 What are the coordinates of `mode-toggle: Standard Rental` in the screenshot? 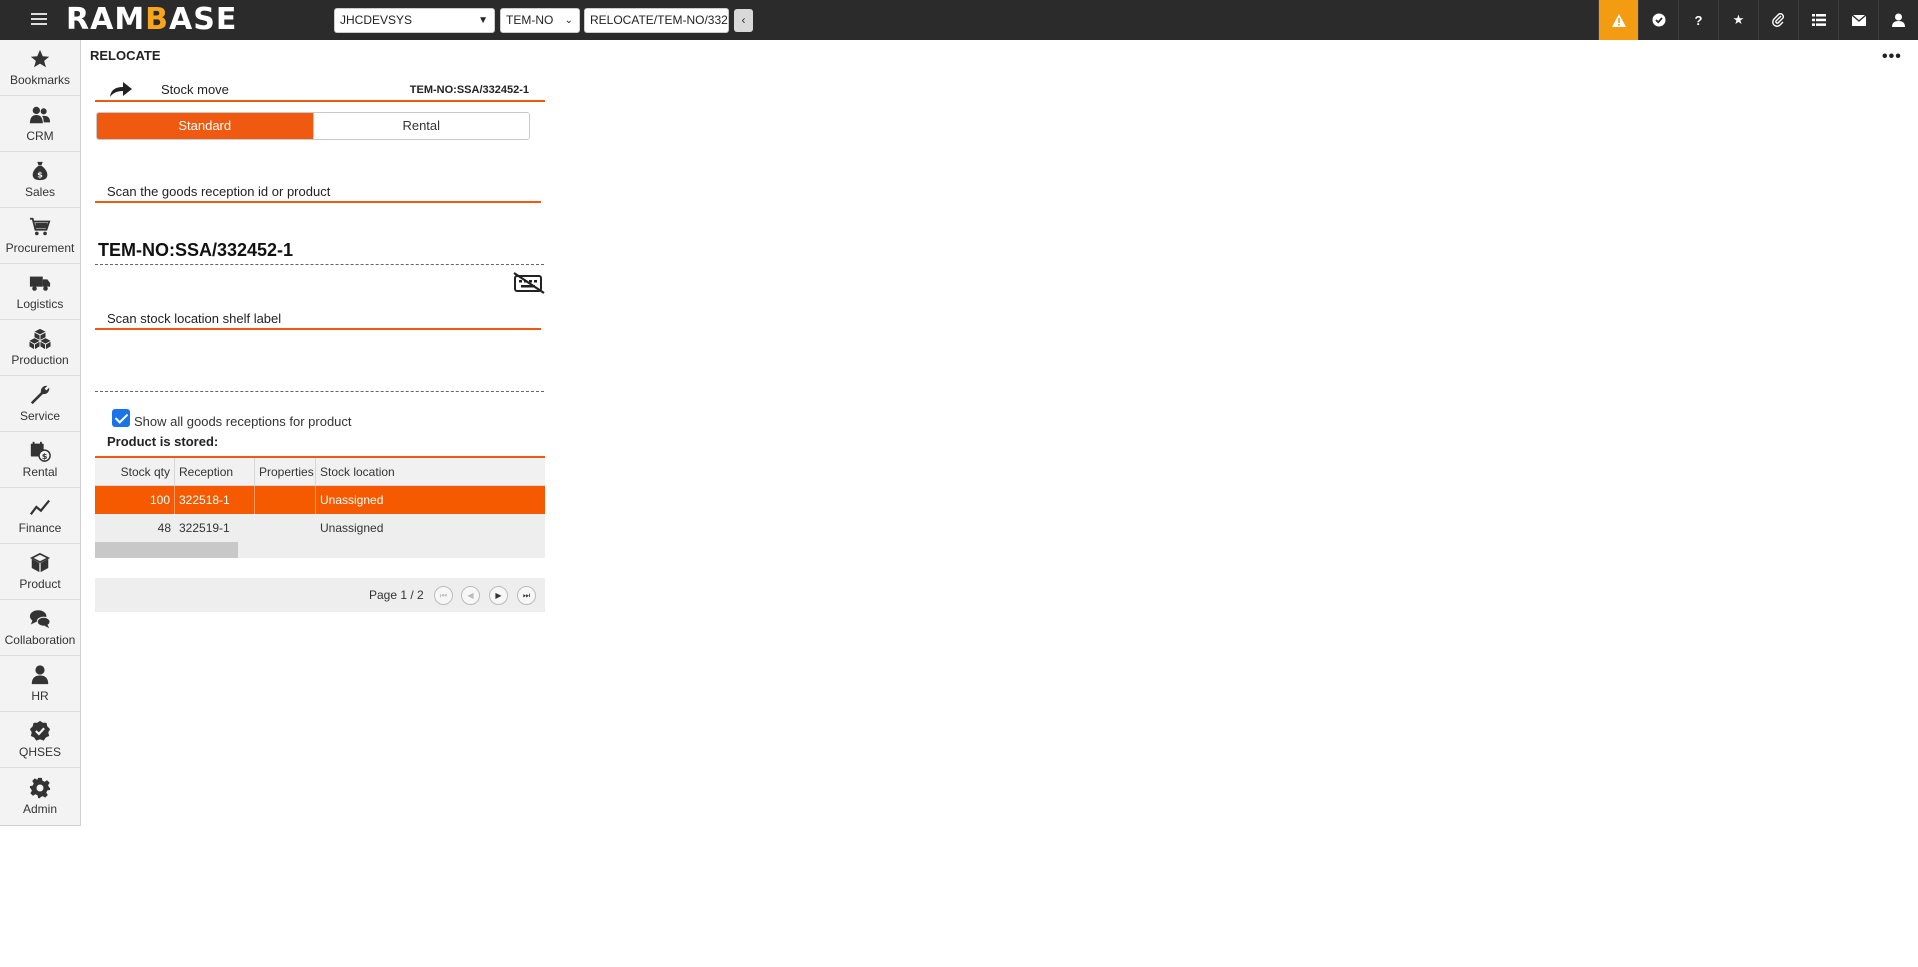 It's located at (313, 126).